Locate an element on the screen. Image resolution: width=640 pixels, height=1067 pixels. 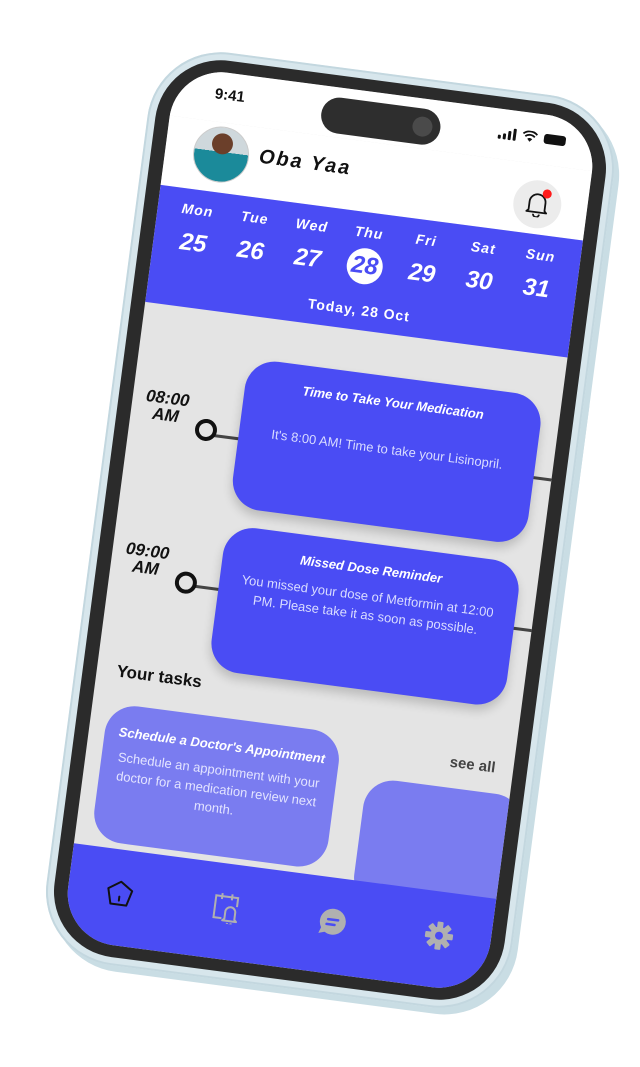
day-name: Tue is located at coordinates (255, 217).